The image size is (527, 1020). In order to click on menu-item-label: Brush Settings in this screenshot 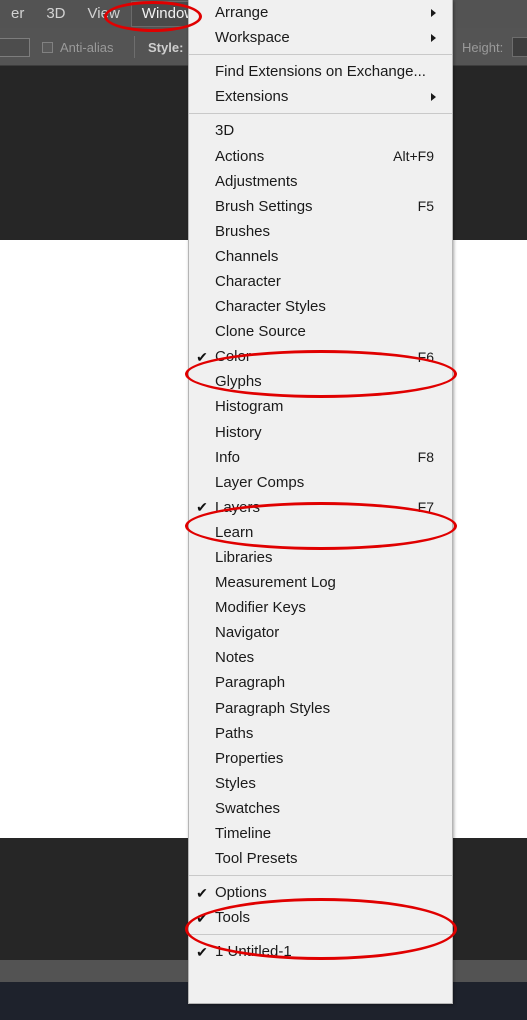, I will do `click(264, 206)`.